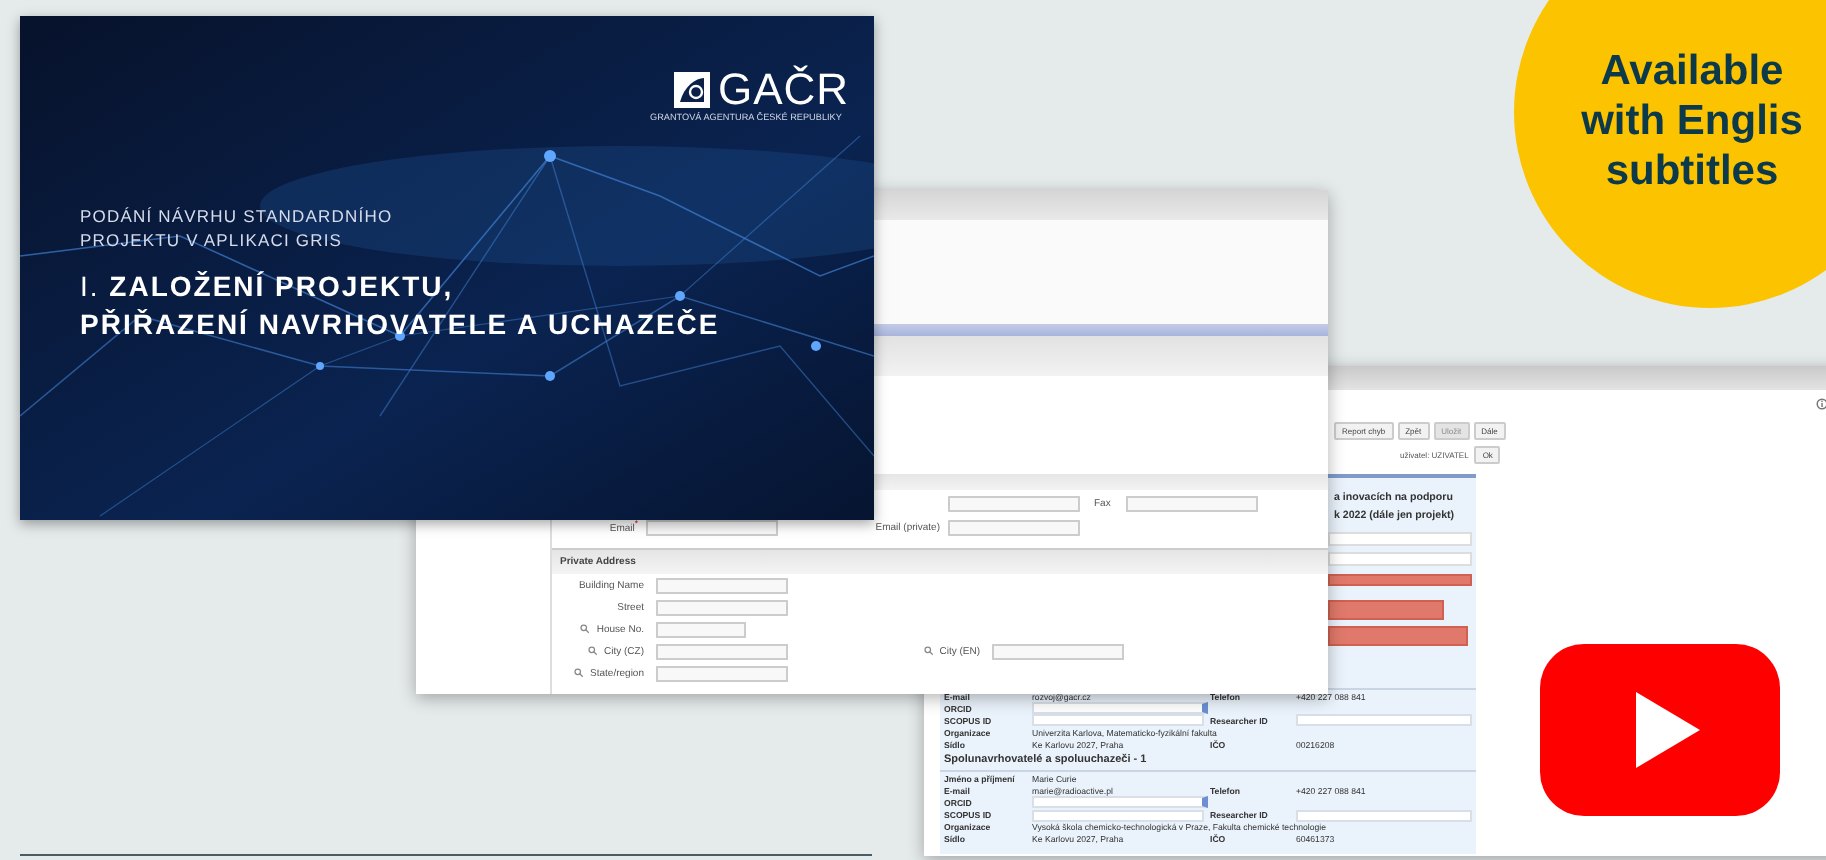 The width and height of the screenshot is (1826, 860). I want to click on video-subtitle: PODÁNÍ NÁVRHU STANDARDNÍHO PROJEKTU V APLIKACI GRIS, so click(237, 228).